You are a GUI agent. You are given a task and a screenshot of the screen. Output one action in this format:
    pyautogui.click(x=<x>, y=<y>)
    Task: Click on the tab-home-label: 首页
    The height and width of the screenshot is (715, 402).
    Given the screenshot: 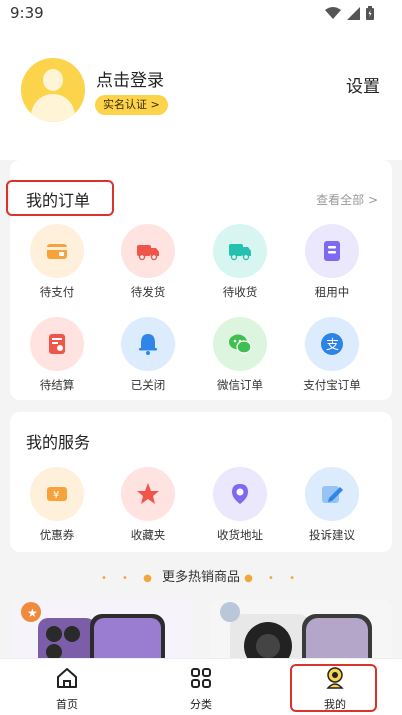 What is the action you would take?
    pyautogui.click(x=67, y=704)
    